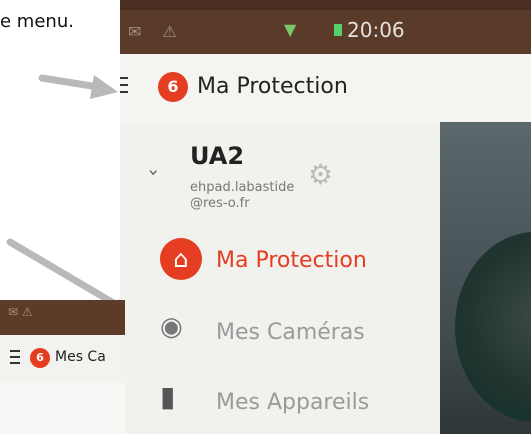 The width and height of the screenshot is (531, 434). Describe the element at coordinates (376, 30) in the screenshot. I see `status-time: 20:06` at that location.